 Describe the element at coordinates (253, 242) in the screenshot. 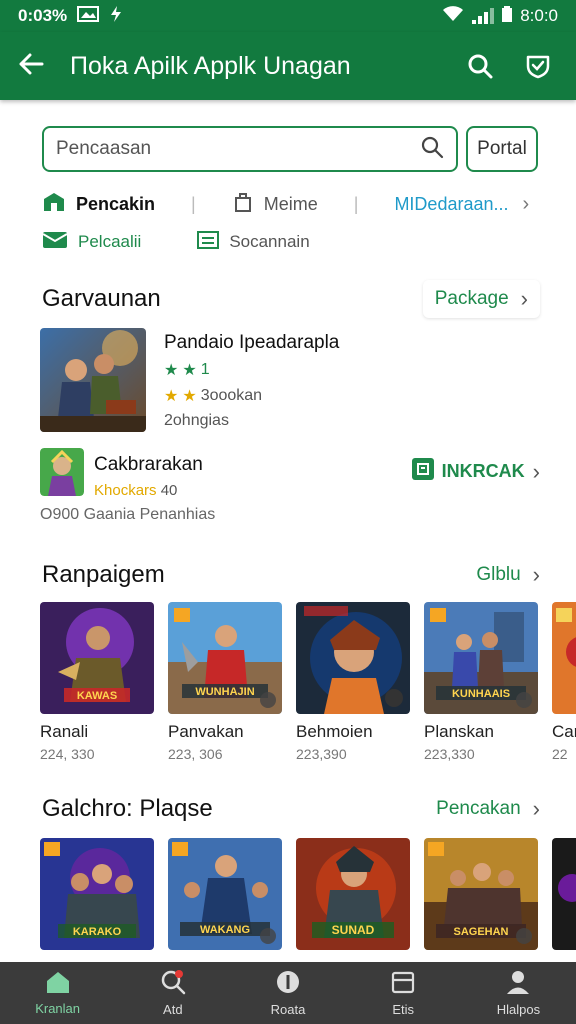

I see `filter-socannain: Socannain` at that location.